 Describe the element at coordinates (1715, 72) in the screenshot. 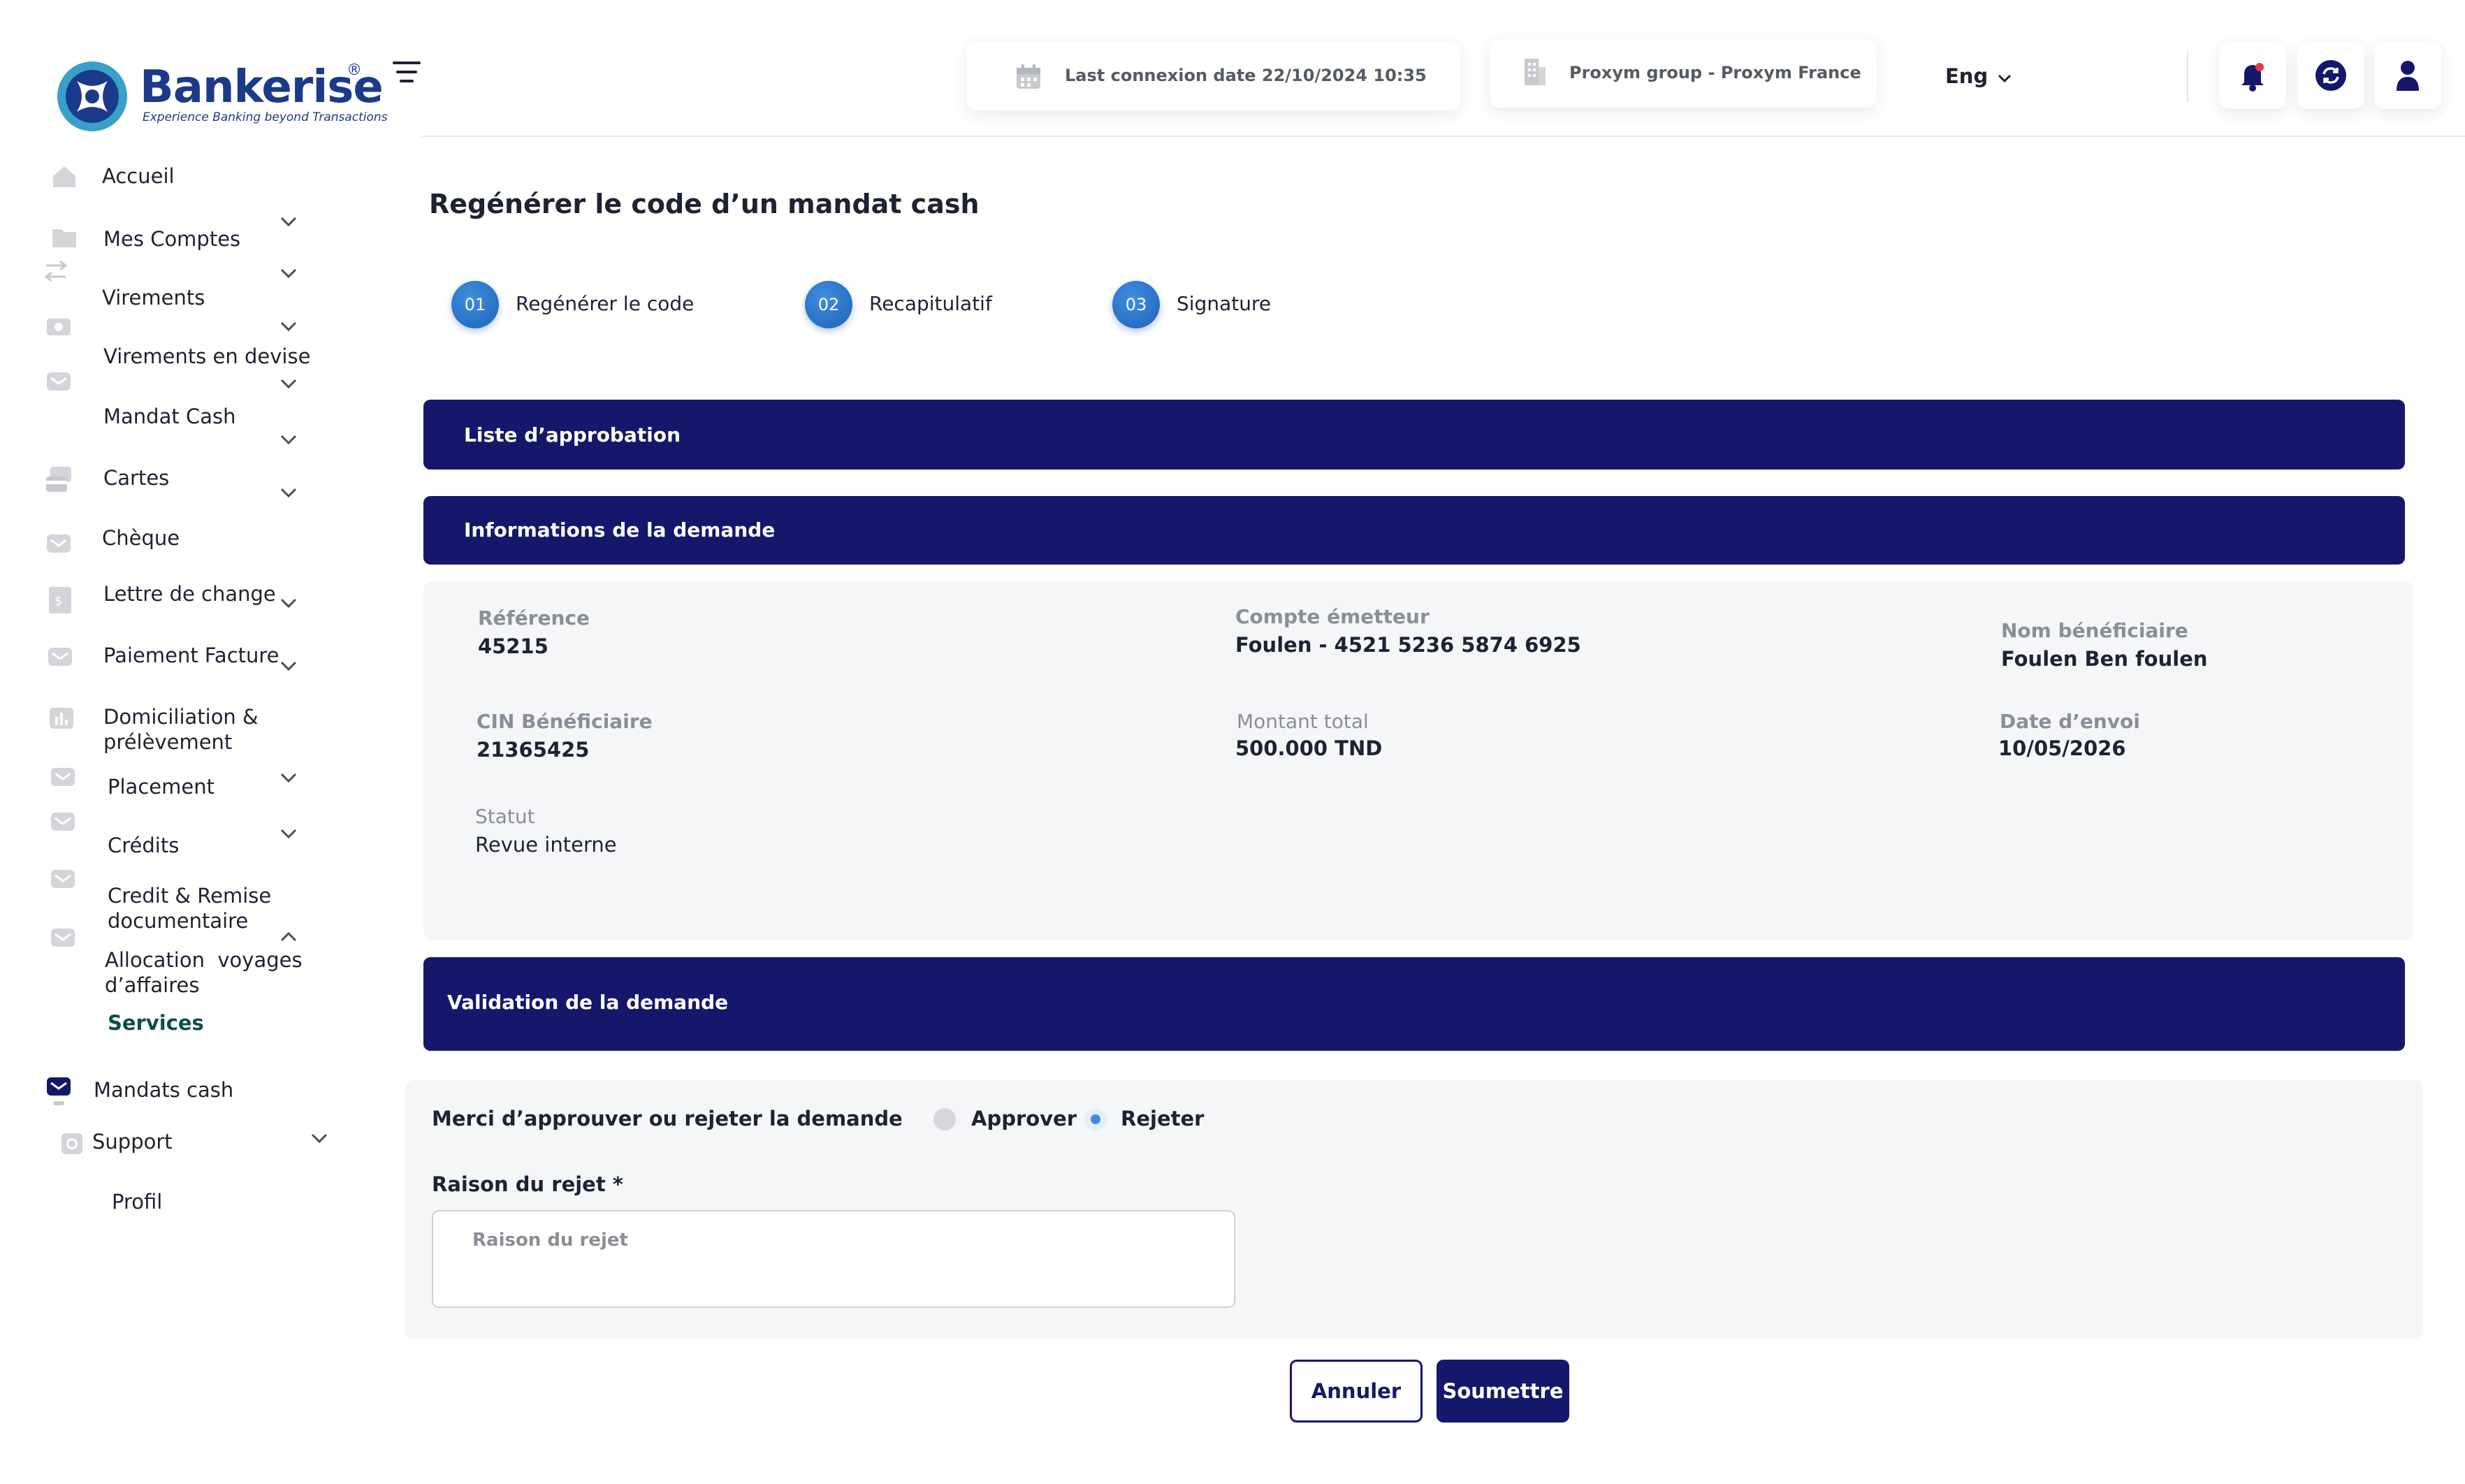

I see `group-name: Proxym group - Proxym France` at that location.